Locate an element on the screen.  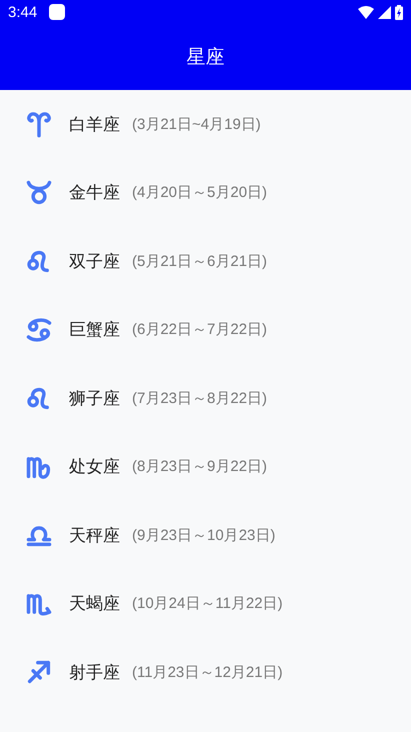
cancer-symbol-icon is located at coordinates (39, 330).